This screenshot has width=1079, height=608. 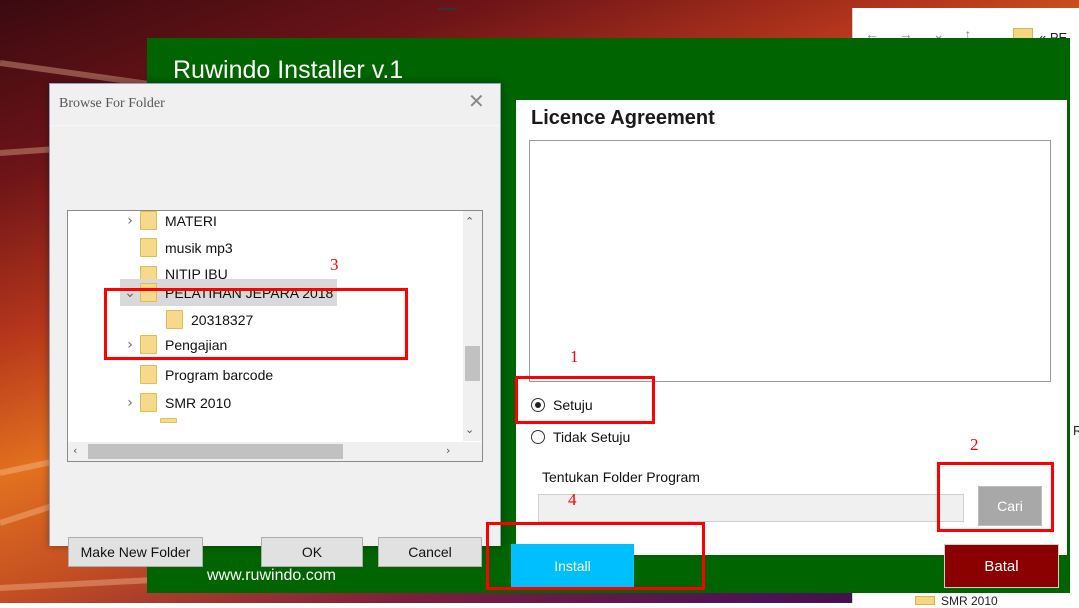 What do you see at coordinates (572, 499) in the screenshot?
I see `annotation-number-4: 4` at bounding box center [572, 499].